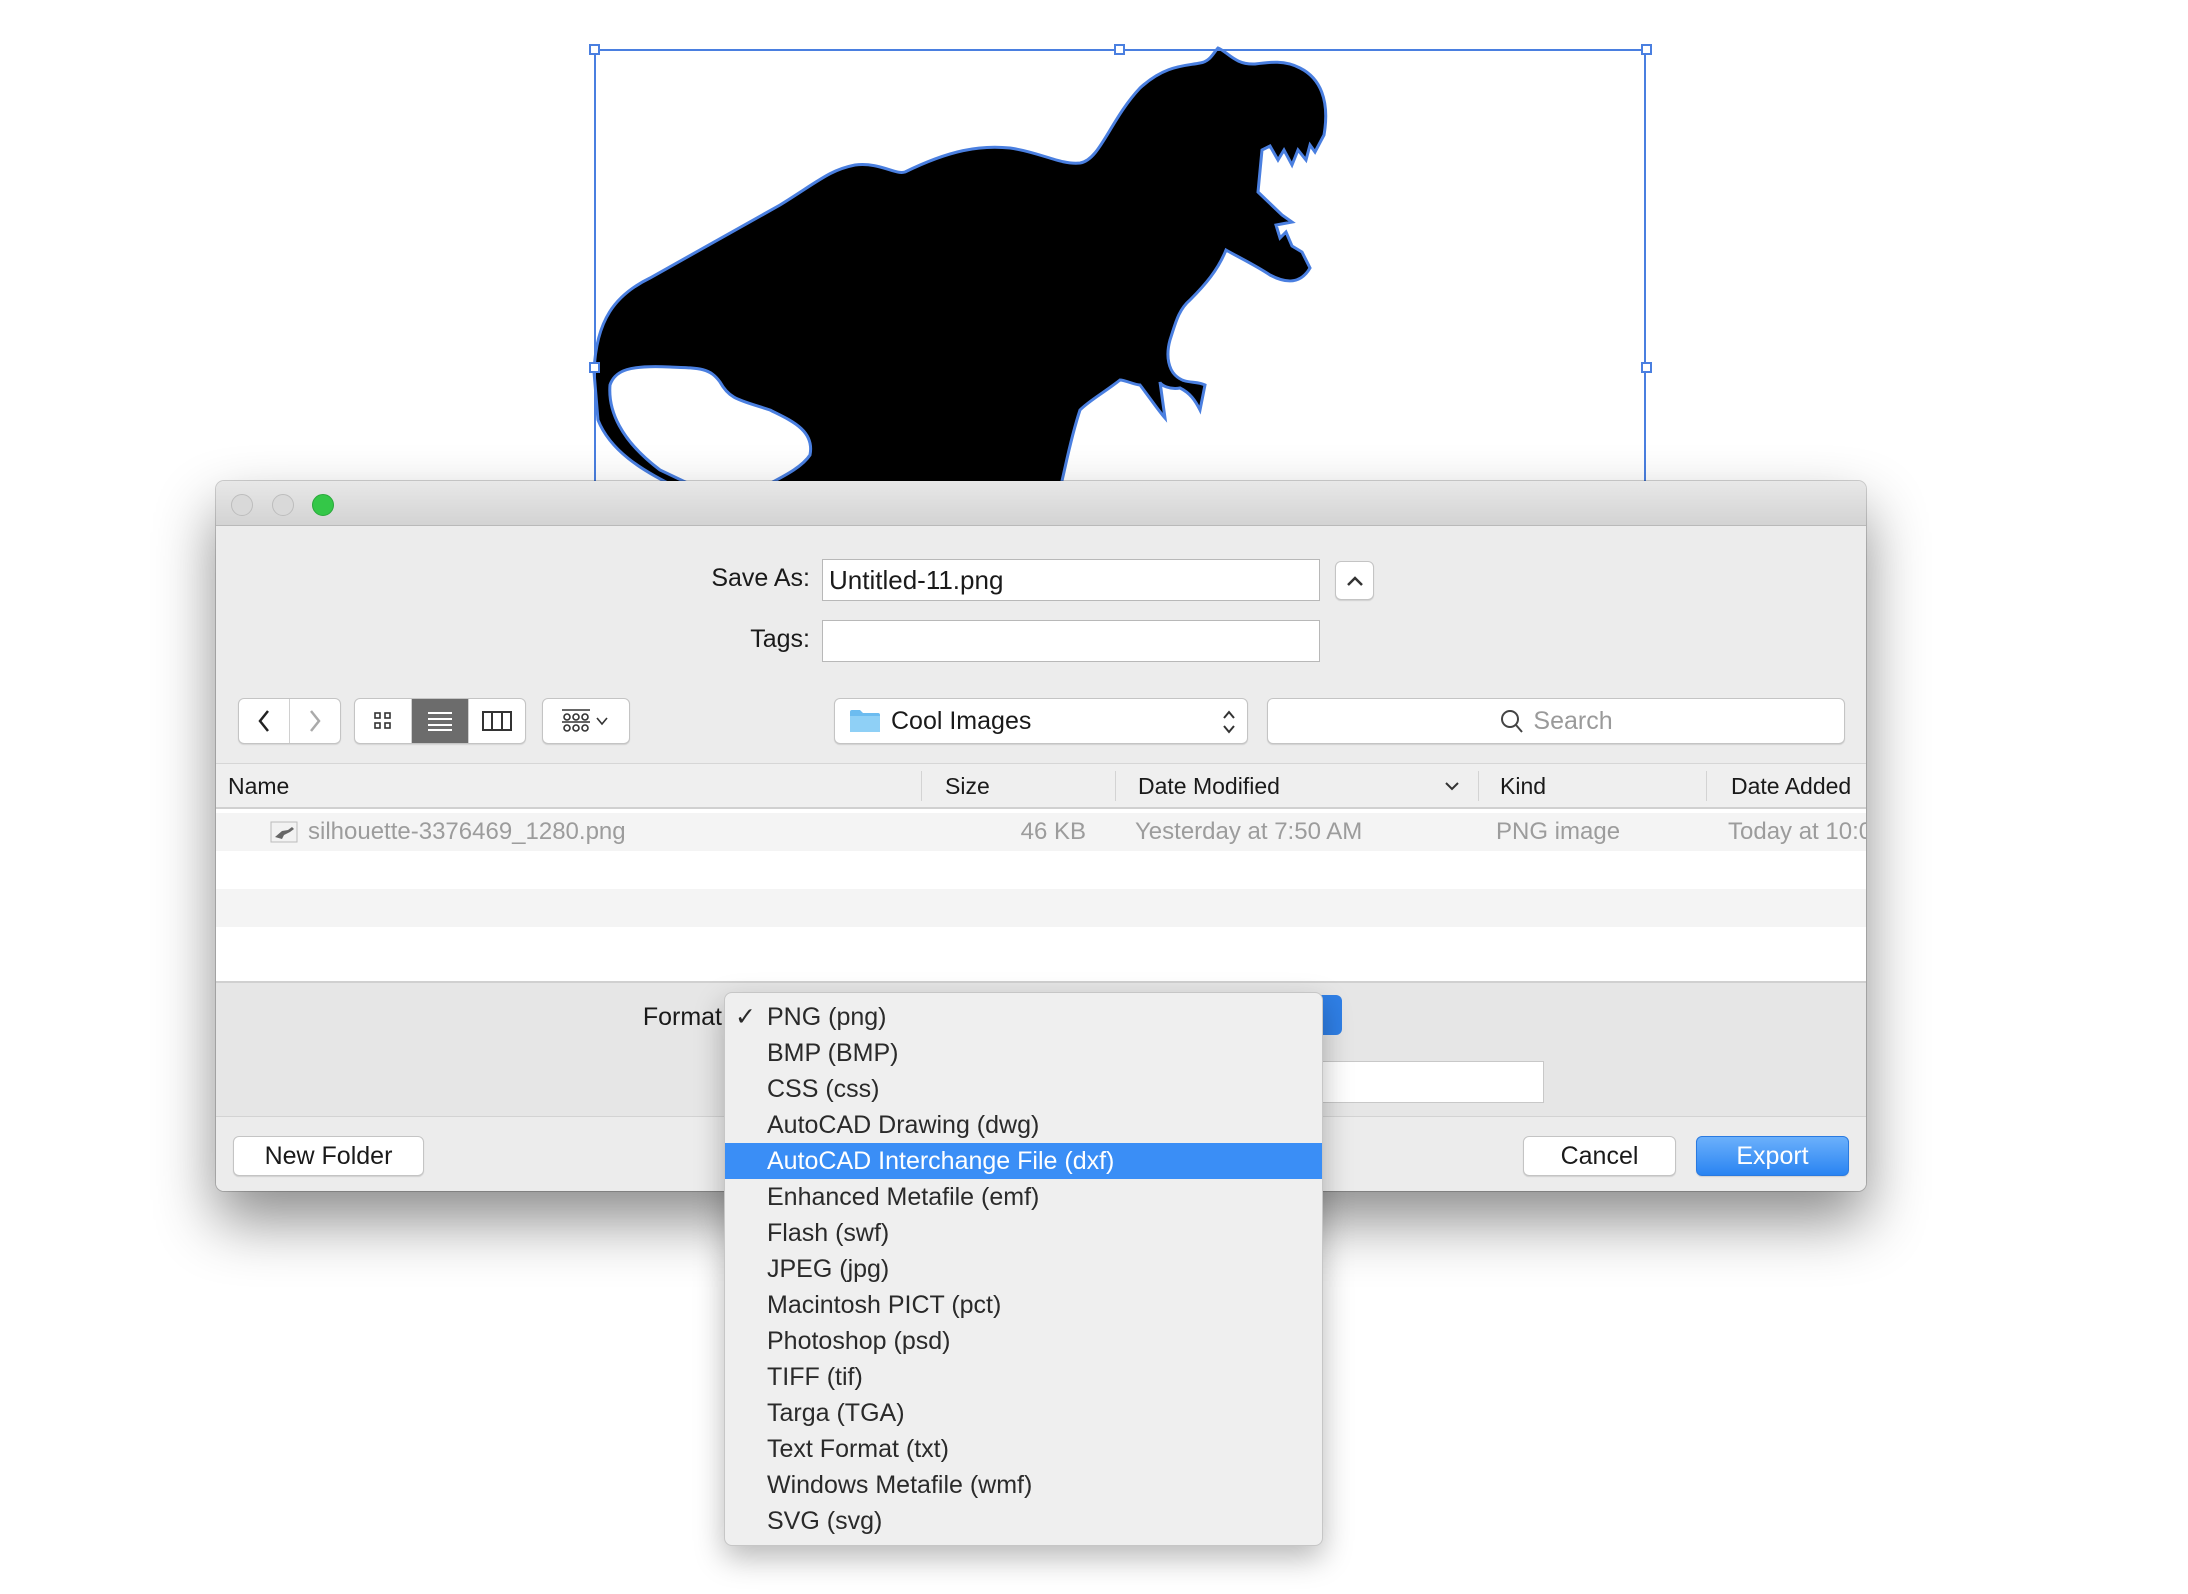  What do you see at coordinates (323, 505) in the screenshot?
I see `zoom-window-button` at bounding box center [323, 505].